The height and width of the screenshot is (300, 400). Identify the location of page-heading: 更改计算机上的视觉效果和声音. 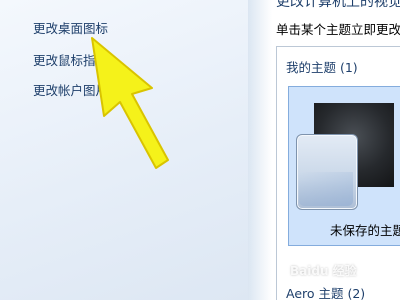
(338, 5).